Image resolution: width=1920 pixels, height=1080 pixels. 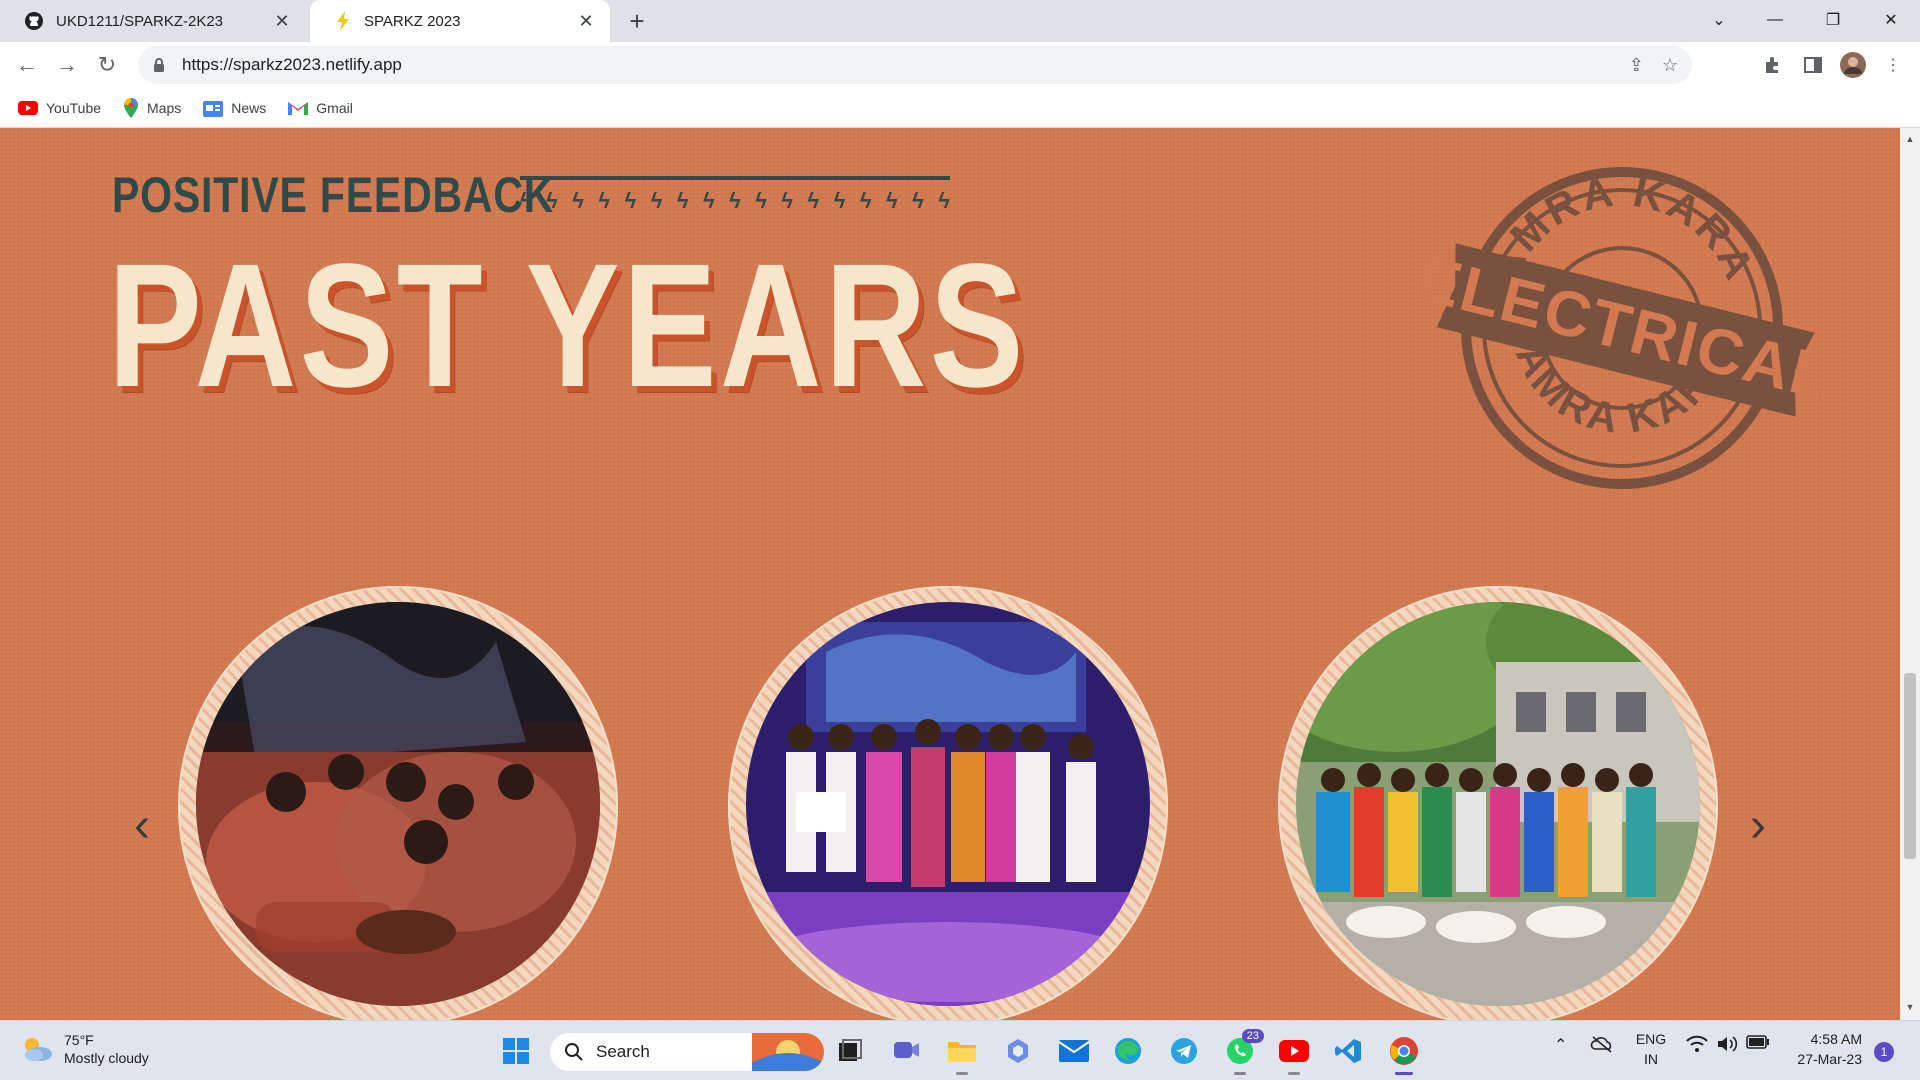 What do you see at coordinates (1018, 1051) in the screenshot?
I see `copilot-icon` at bounding box center [1018, 1051].